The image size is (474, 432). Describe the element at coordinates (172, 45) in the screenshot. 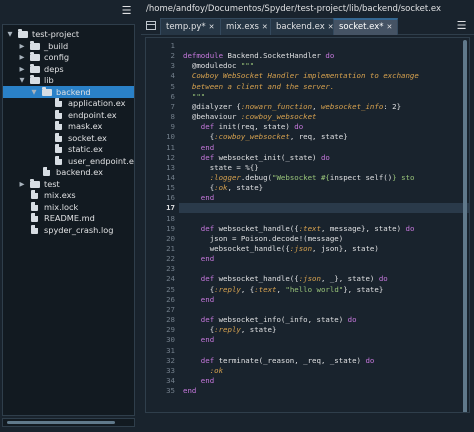

I see `line-number: 1` at that location.